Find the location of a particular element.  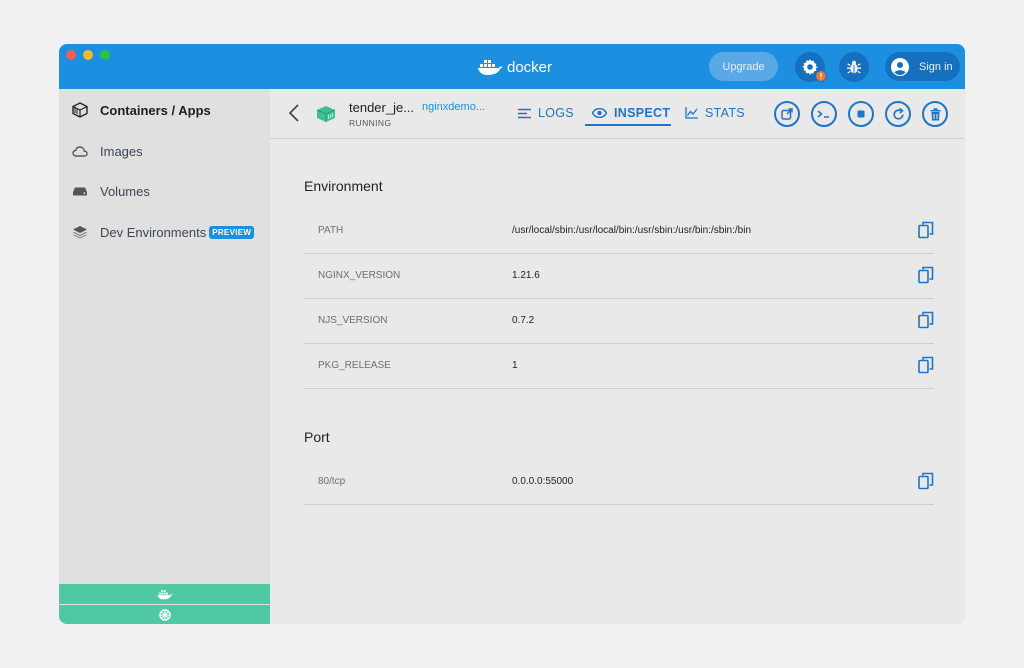

trash-icon is located at coordinates (935, 113).